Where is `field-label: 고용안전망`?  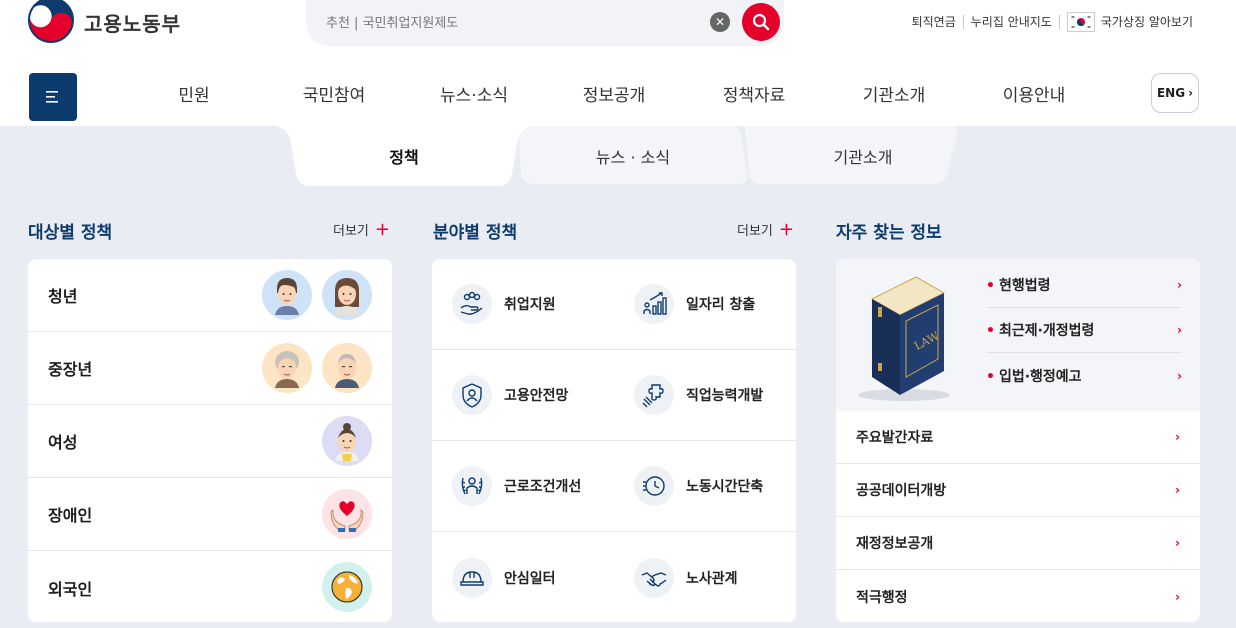
field-label: 고용안전망 is located at coordinates (536, 396).